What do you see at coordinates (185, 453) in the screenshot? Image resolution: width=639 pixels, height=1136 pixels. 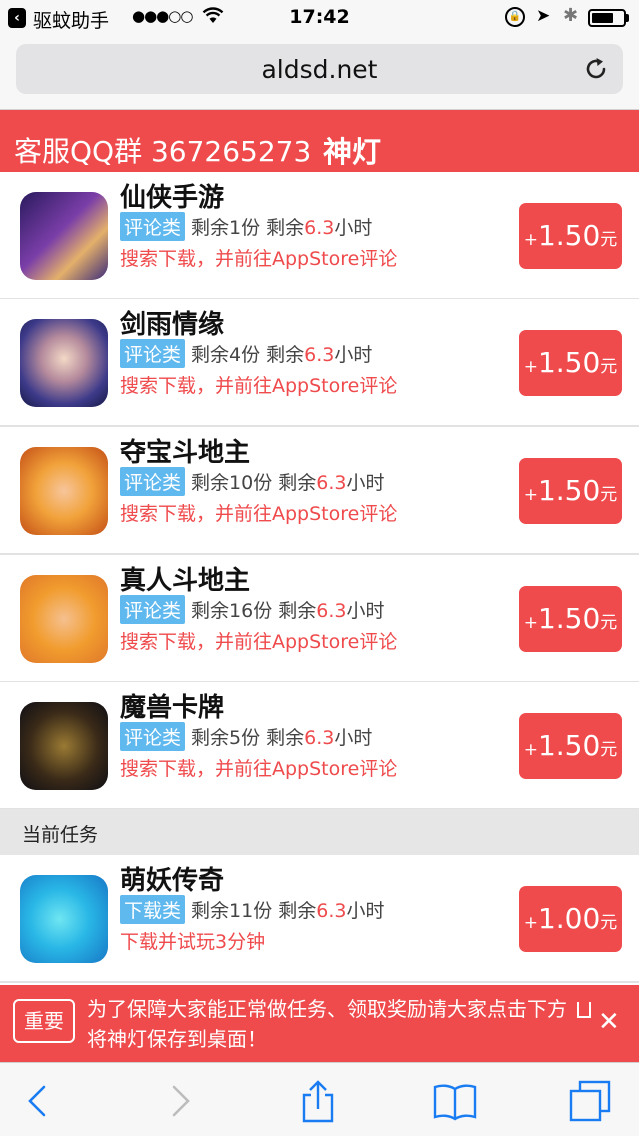 I see `task-title: 夺宝斗地主` at bounding box center [185, 453].